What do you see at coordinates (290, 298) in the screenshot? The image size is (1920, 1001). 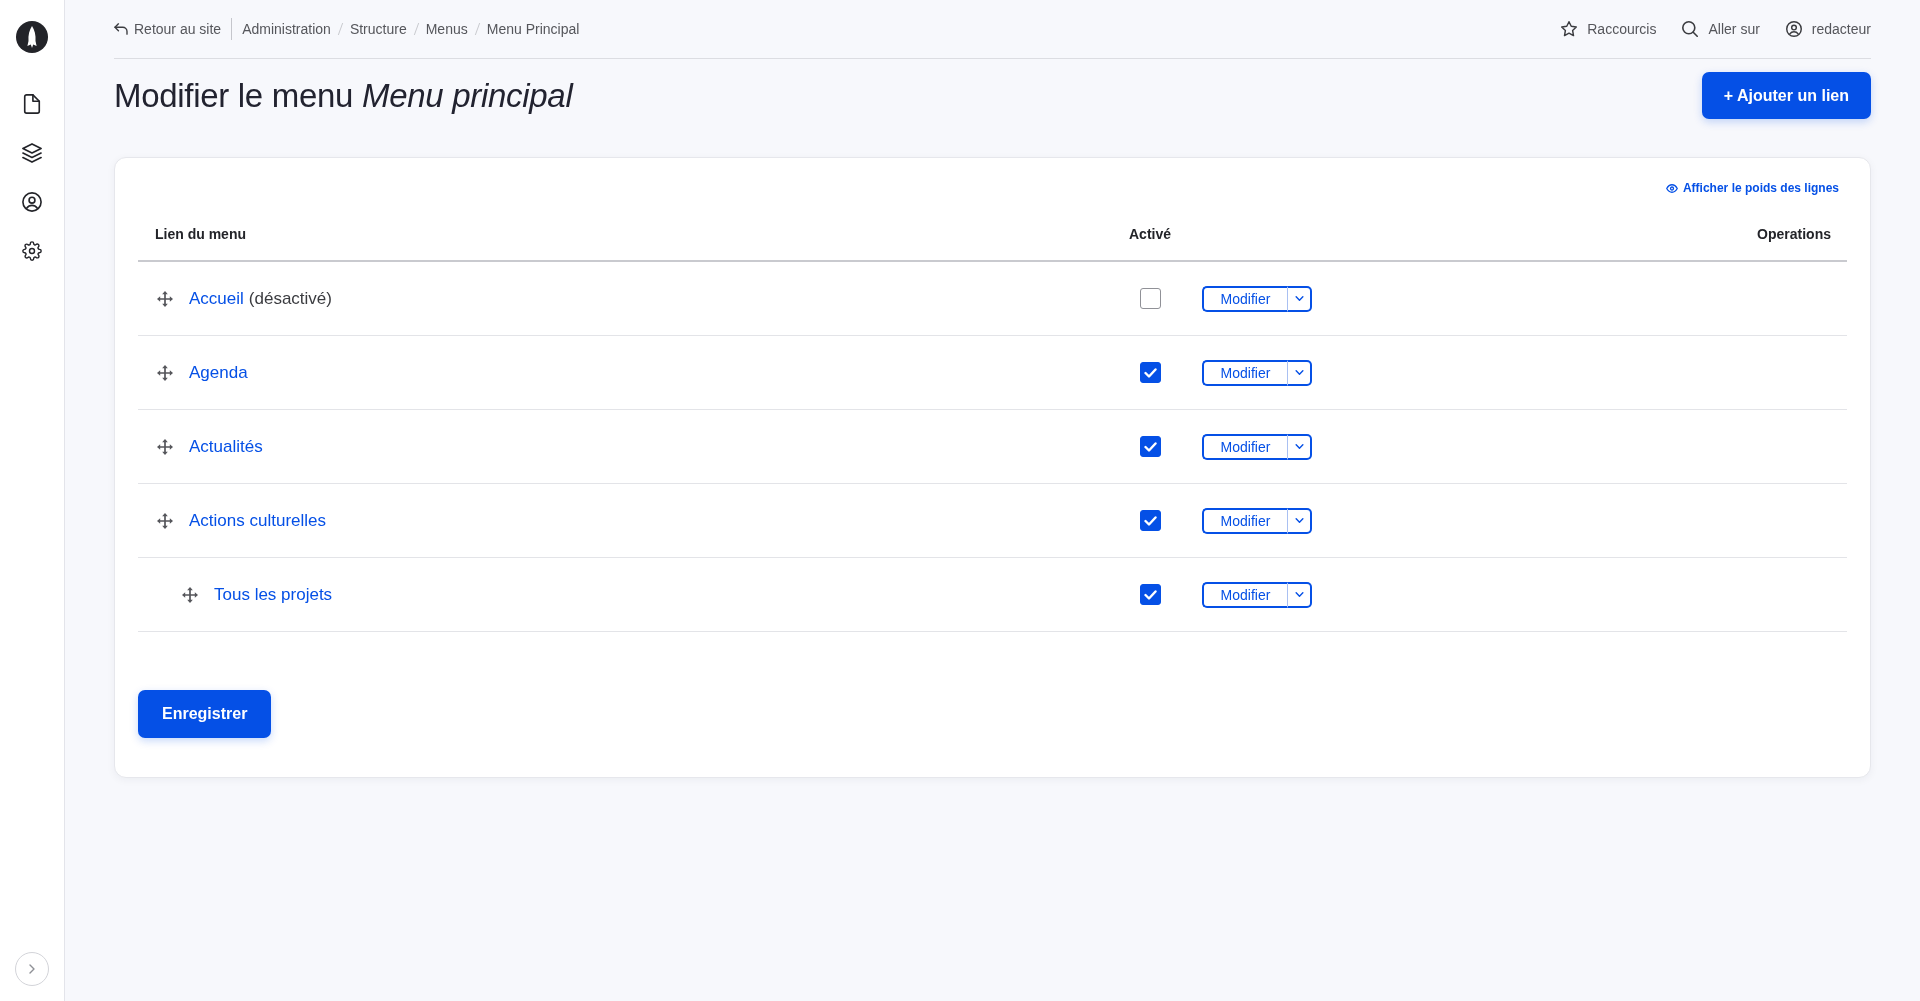 I see `status-note: (désactivé)` at bounding box center [290, 298].